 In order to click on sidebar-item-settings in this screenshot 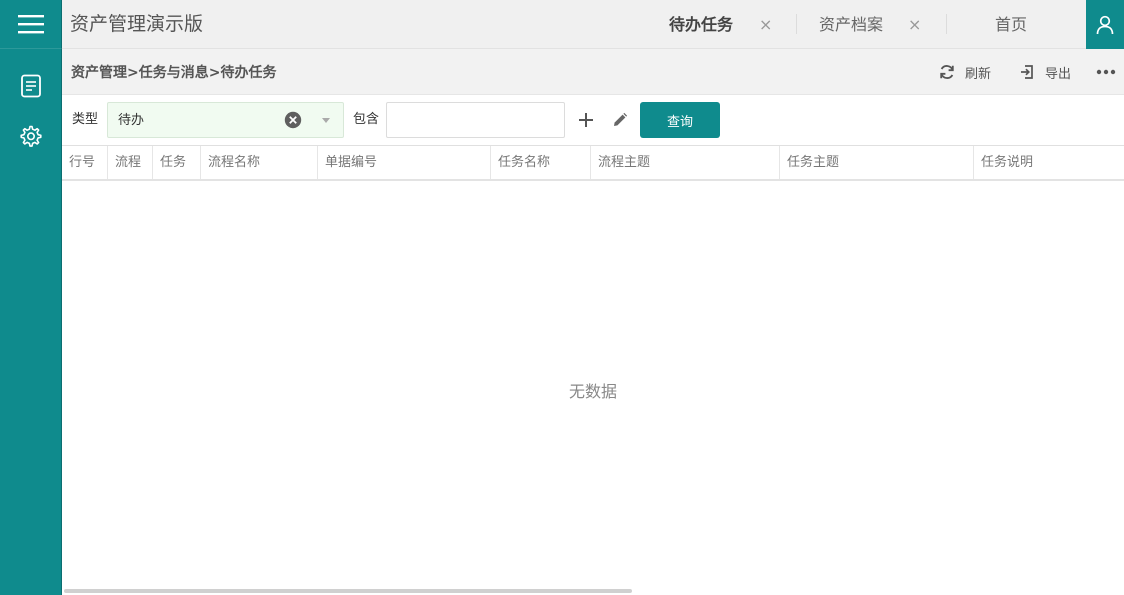, I will do `click(31, 136)`.